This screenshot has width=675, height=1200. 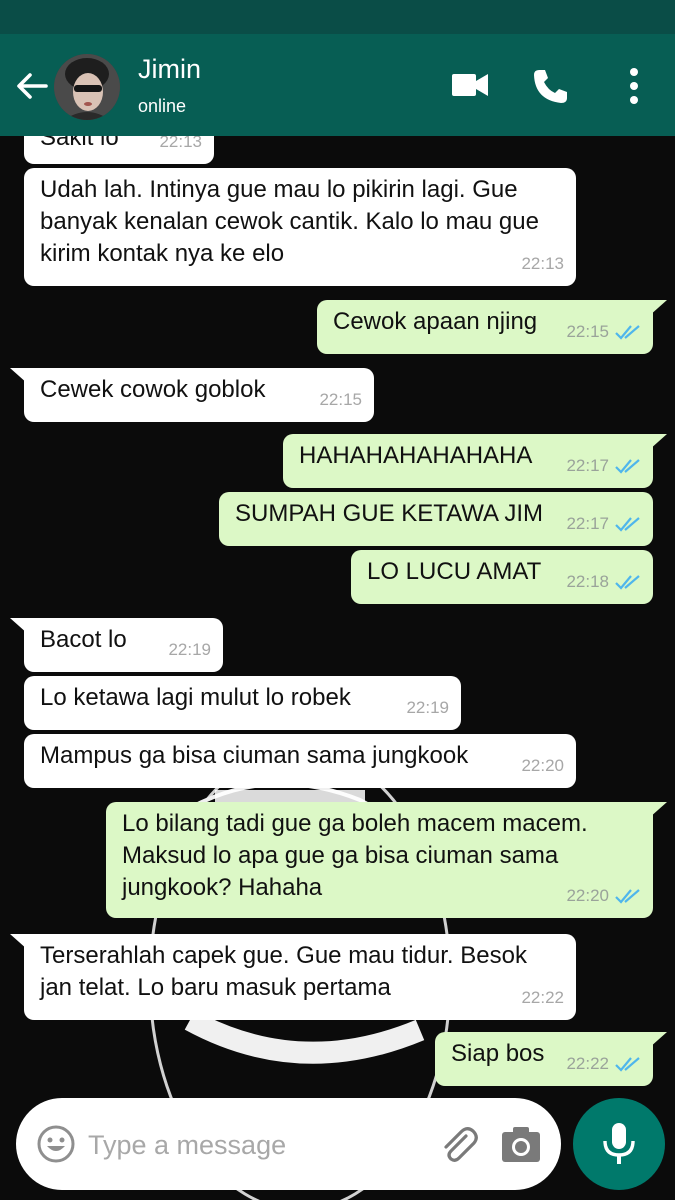 I want to click on incoming-message: Mampus ga bisa ciuman sama jungkook 22:20, so click(x=300, y=761).